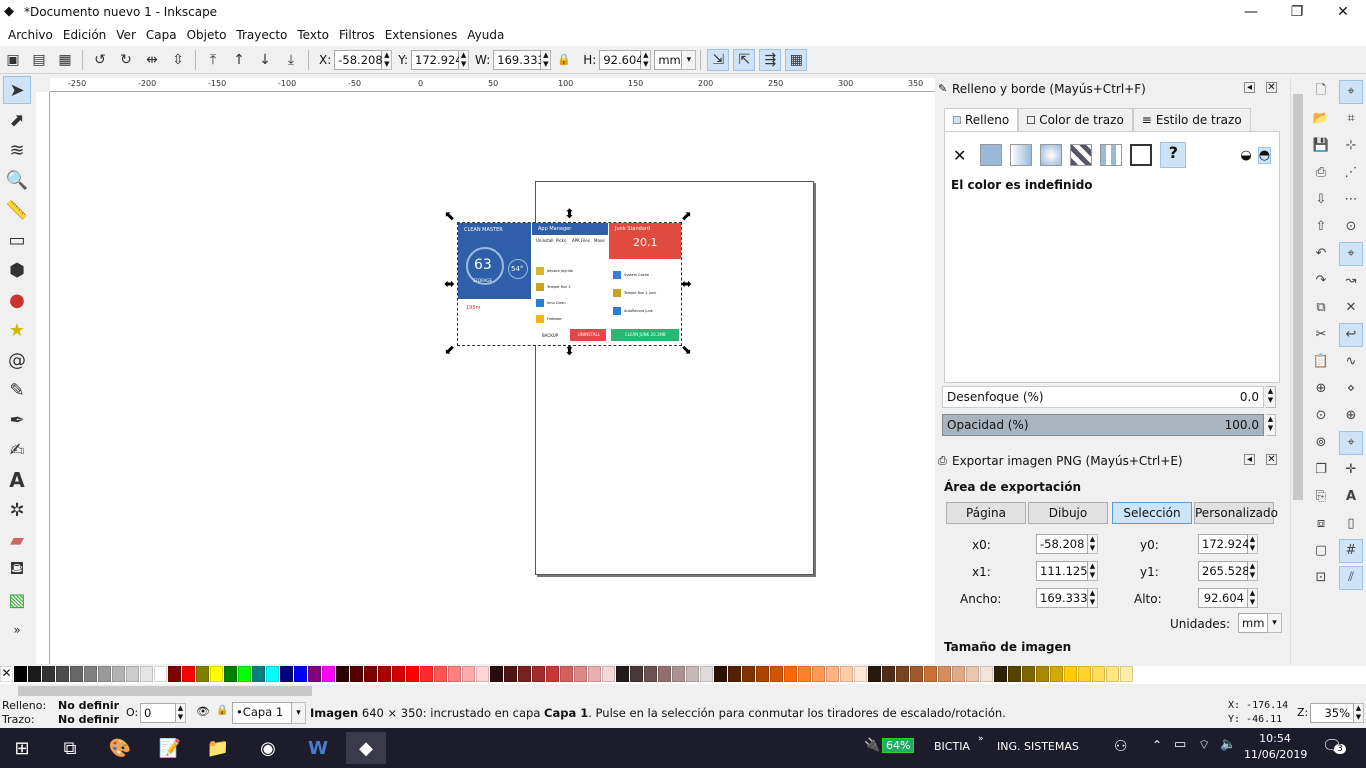 The image size is (1366, 768). What do you see at coordinates (181, 713) in the screenshot?
I see `opacity-status-spinner: ▲ ▼` at bounding box center [181, 713].